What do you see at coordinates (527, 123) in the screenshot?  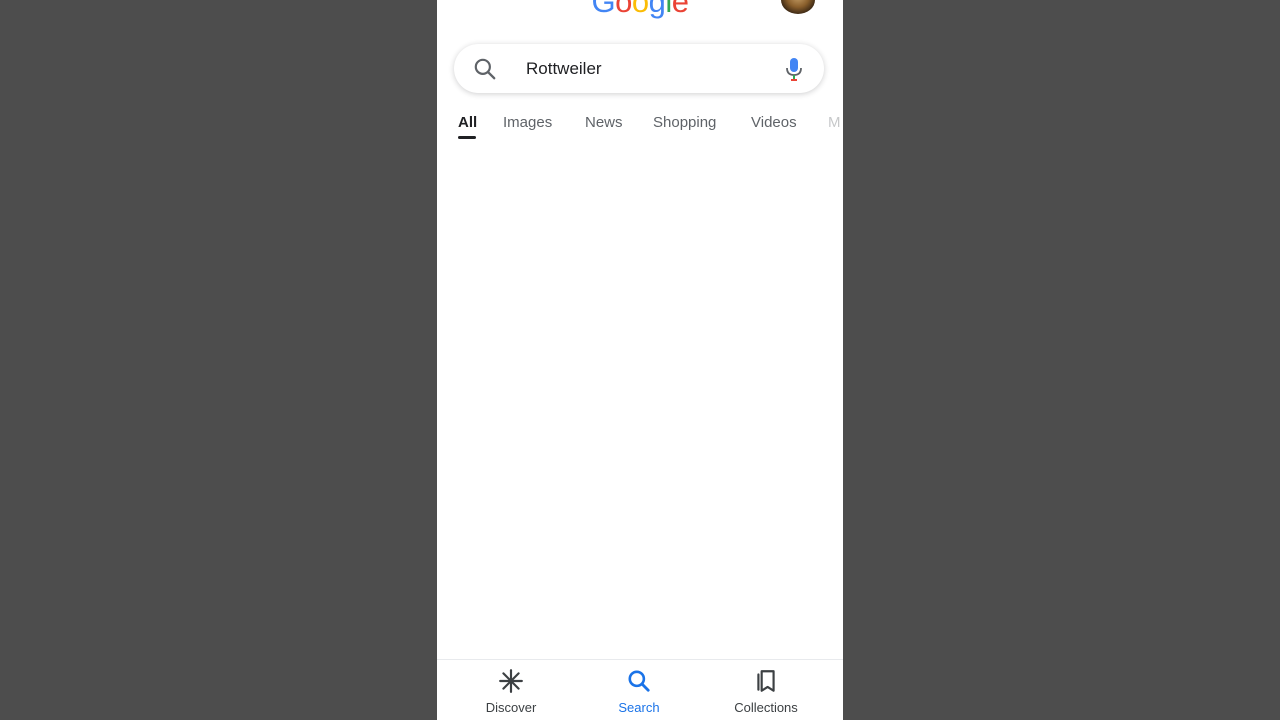 I see `tab-images: Images` at bounding box center [527, 123].